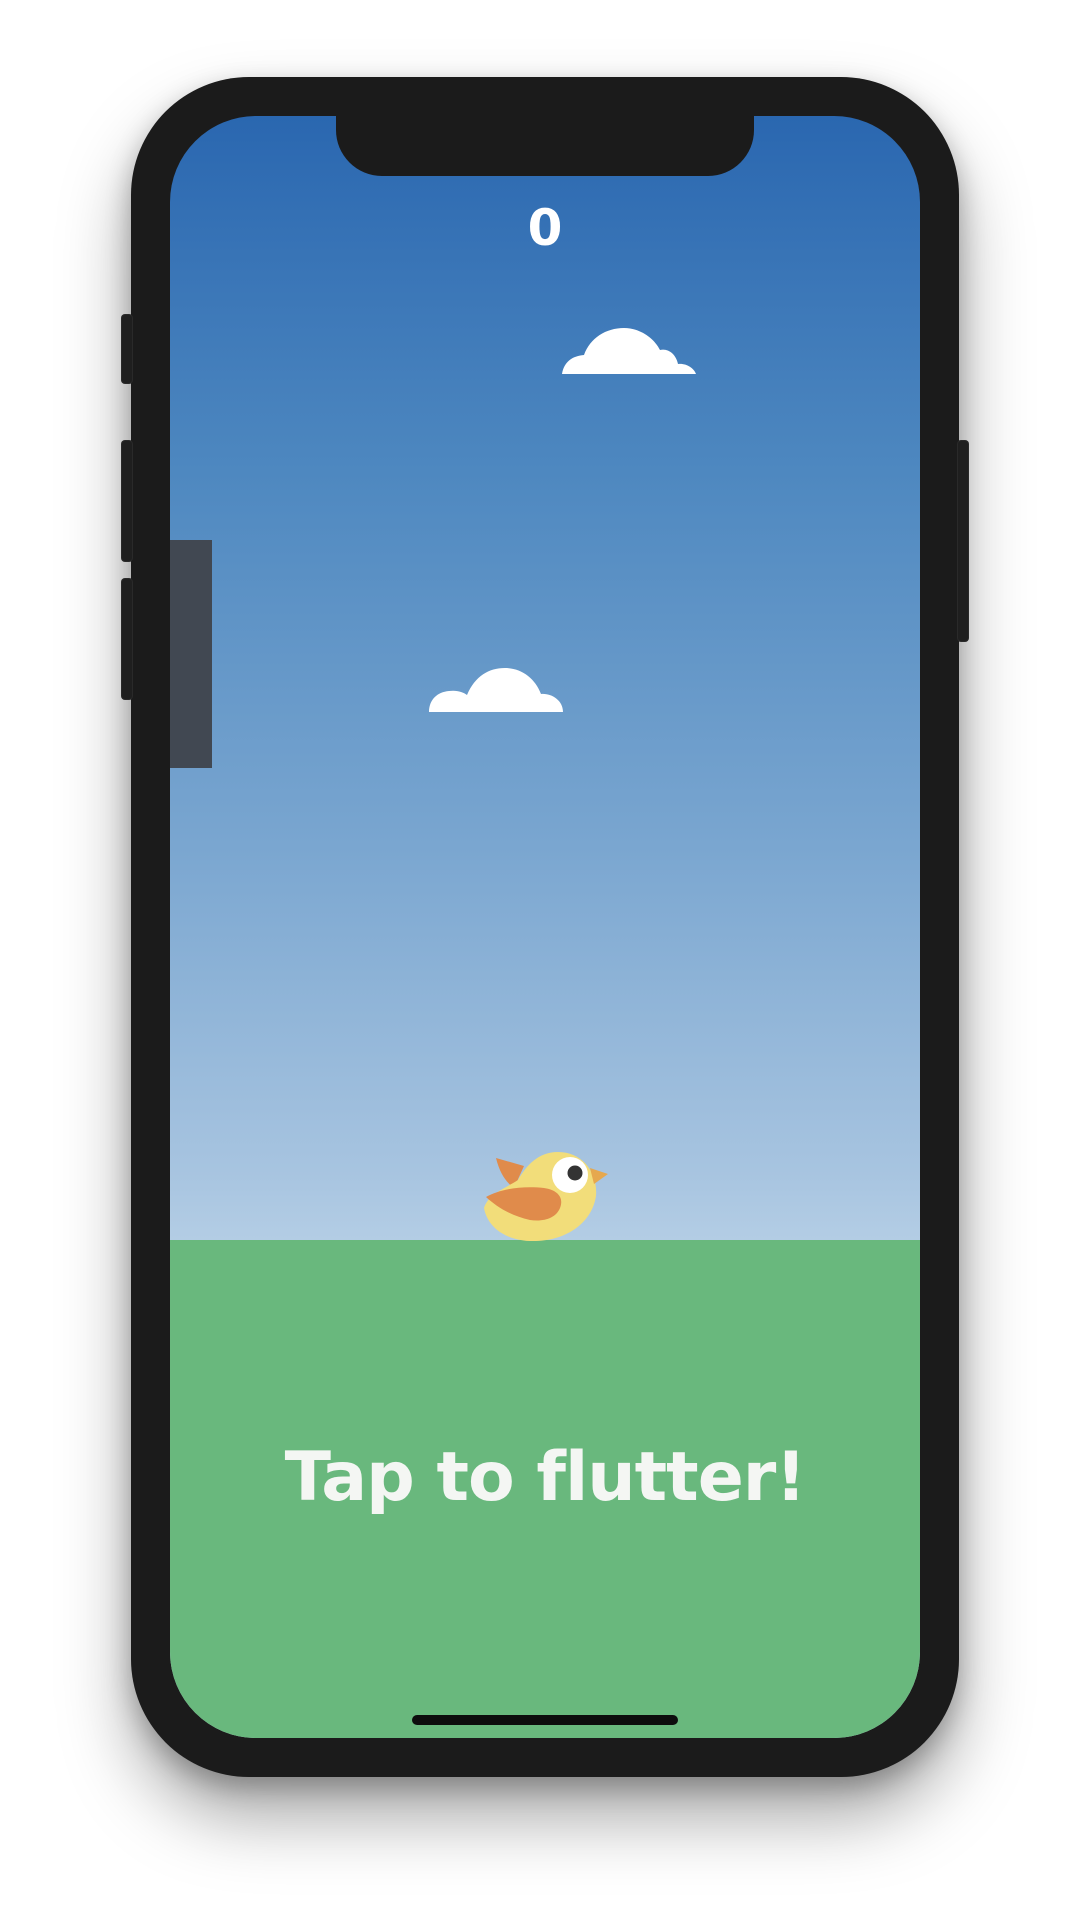 This screenshot has height=1928, width=1090. Describe the element at coordinates (191, 654) in the screenshot. I see `pipe-obstacle` at that location.